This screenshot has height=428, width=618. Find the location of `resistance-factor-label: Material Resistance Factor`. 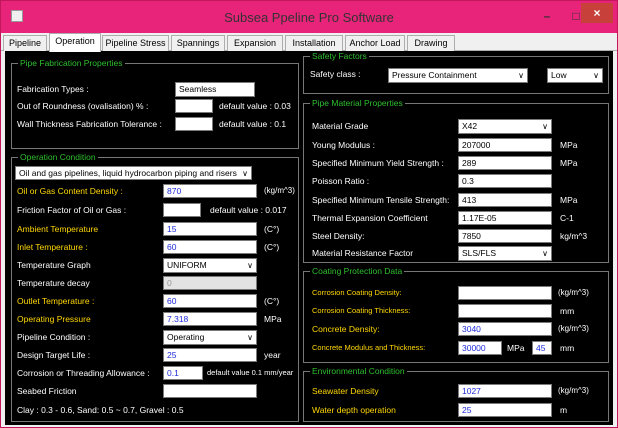

resistance-factor-label: Material Resistance Factor is located at coordinates (363, 253).